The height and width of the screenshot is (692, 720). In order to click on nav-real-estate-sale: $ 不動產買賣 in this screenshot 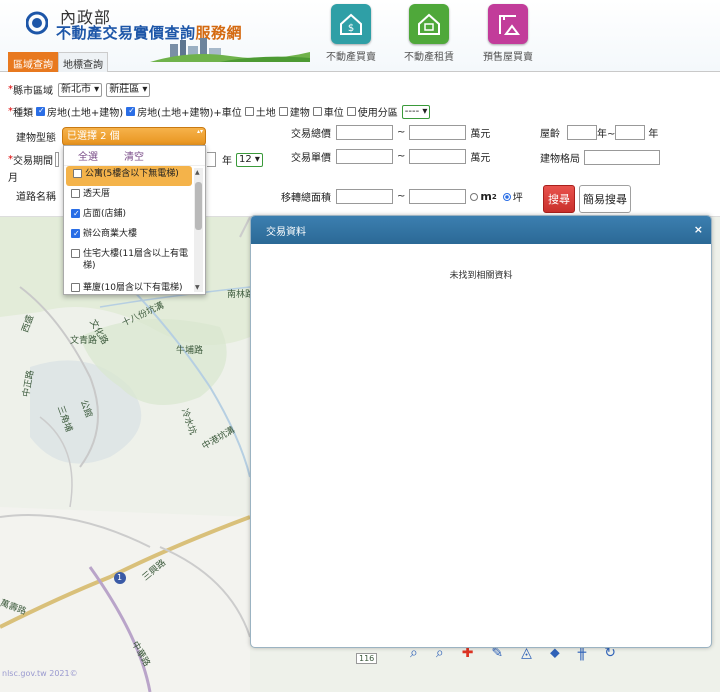, I will do `click(351, 42)`.